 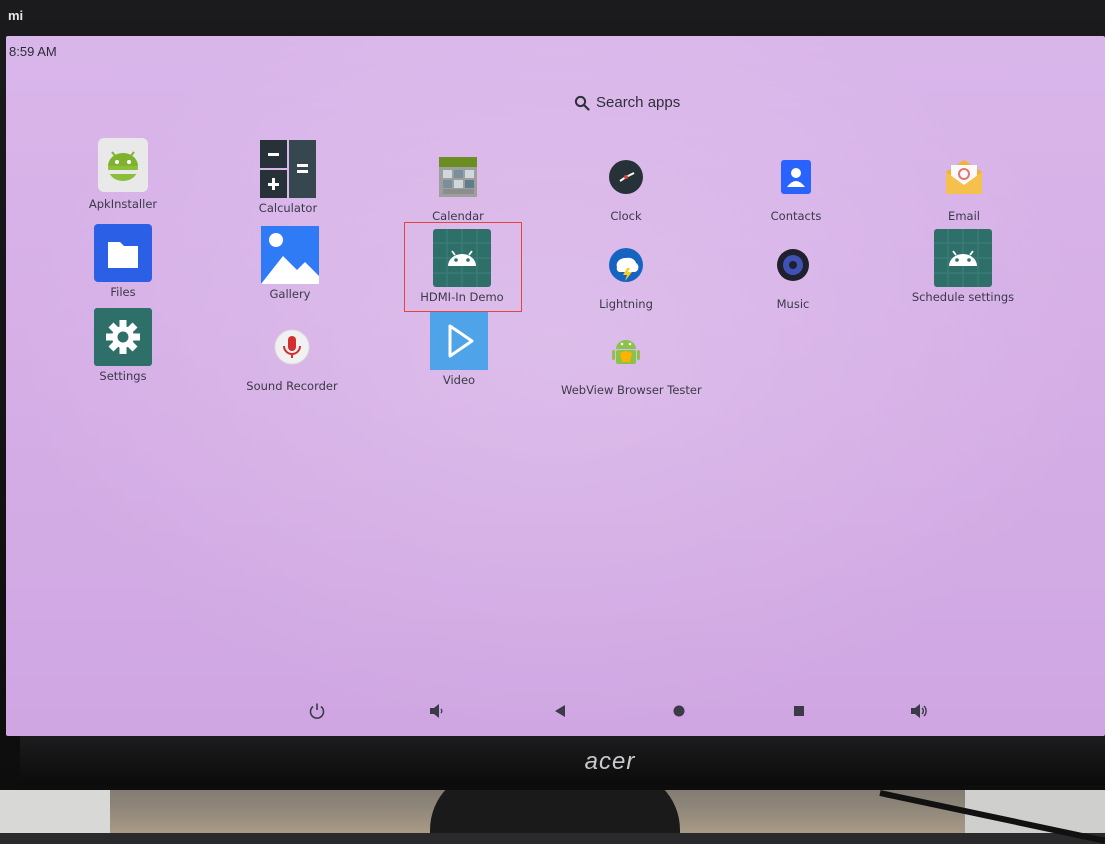 I want to click on app-label: WebView Browser Tester, so click(x=631, y=390).